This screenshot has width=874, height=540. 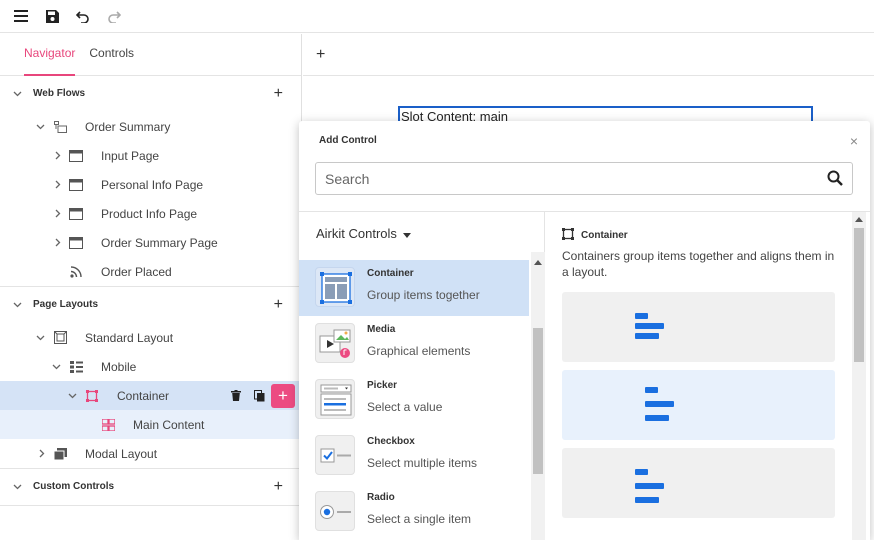 What do you see at coordinates (52, 16) in the screenshot?
I see `save-icon` at bounding box center [52, 16].